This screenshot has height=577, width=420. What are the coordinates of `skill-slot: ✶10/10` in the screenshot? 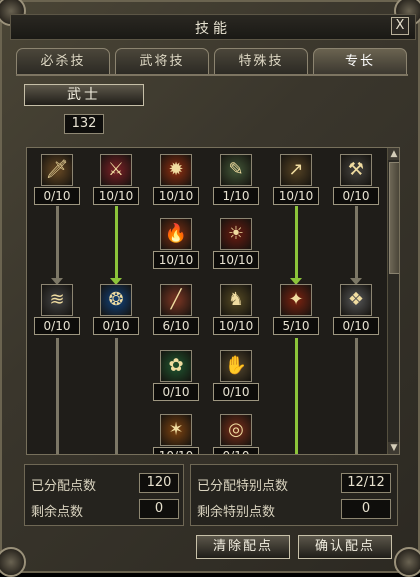 It's located at (176, 434).